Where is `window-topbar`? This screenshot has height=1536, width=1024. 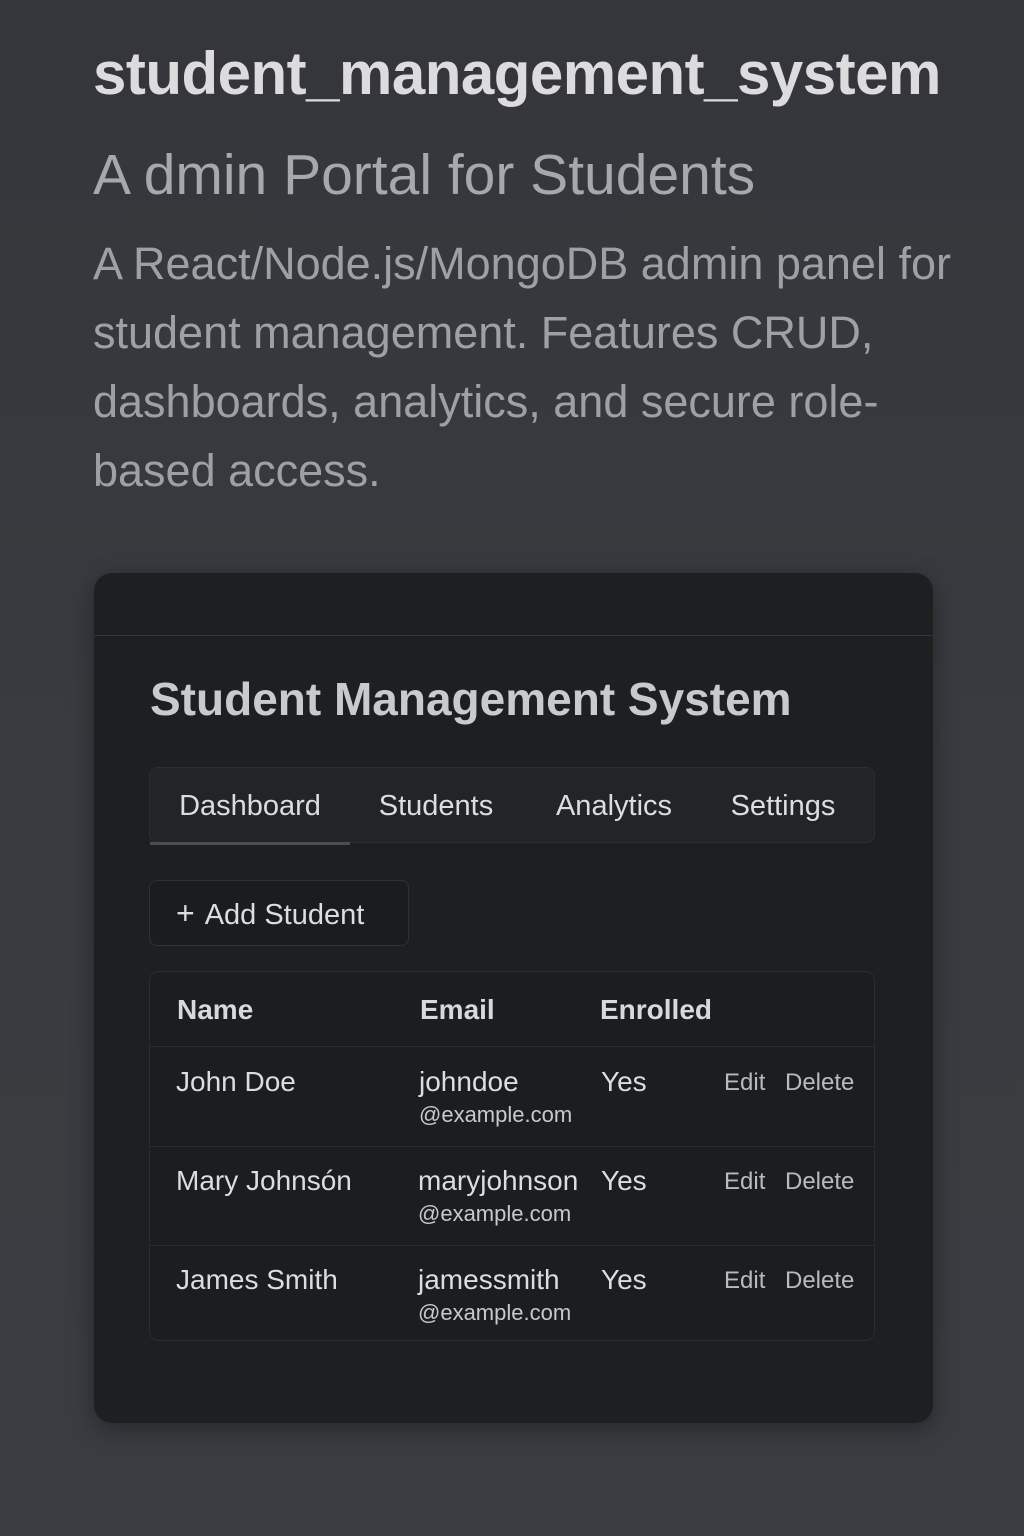 window-topbar is located at coordinates (513, 604).